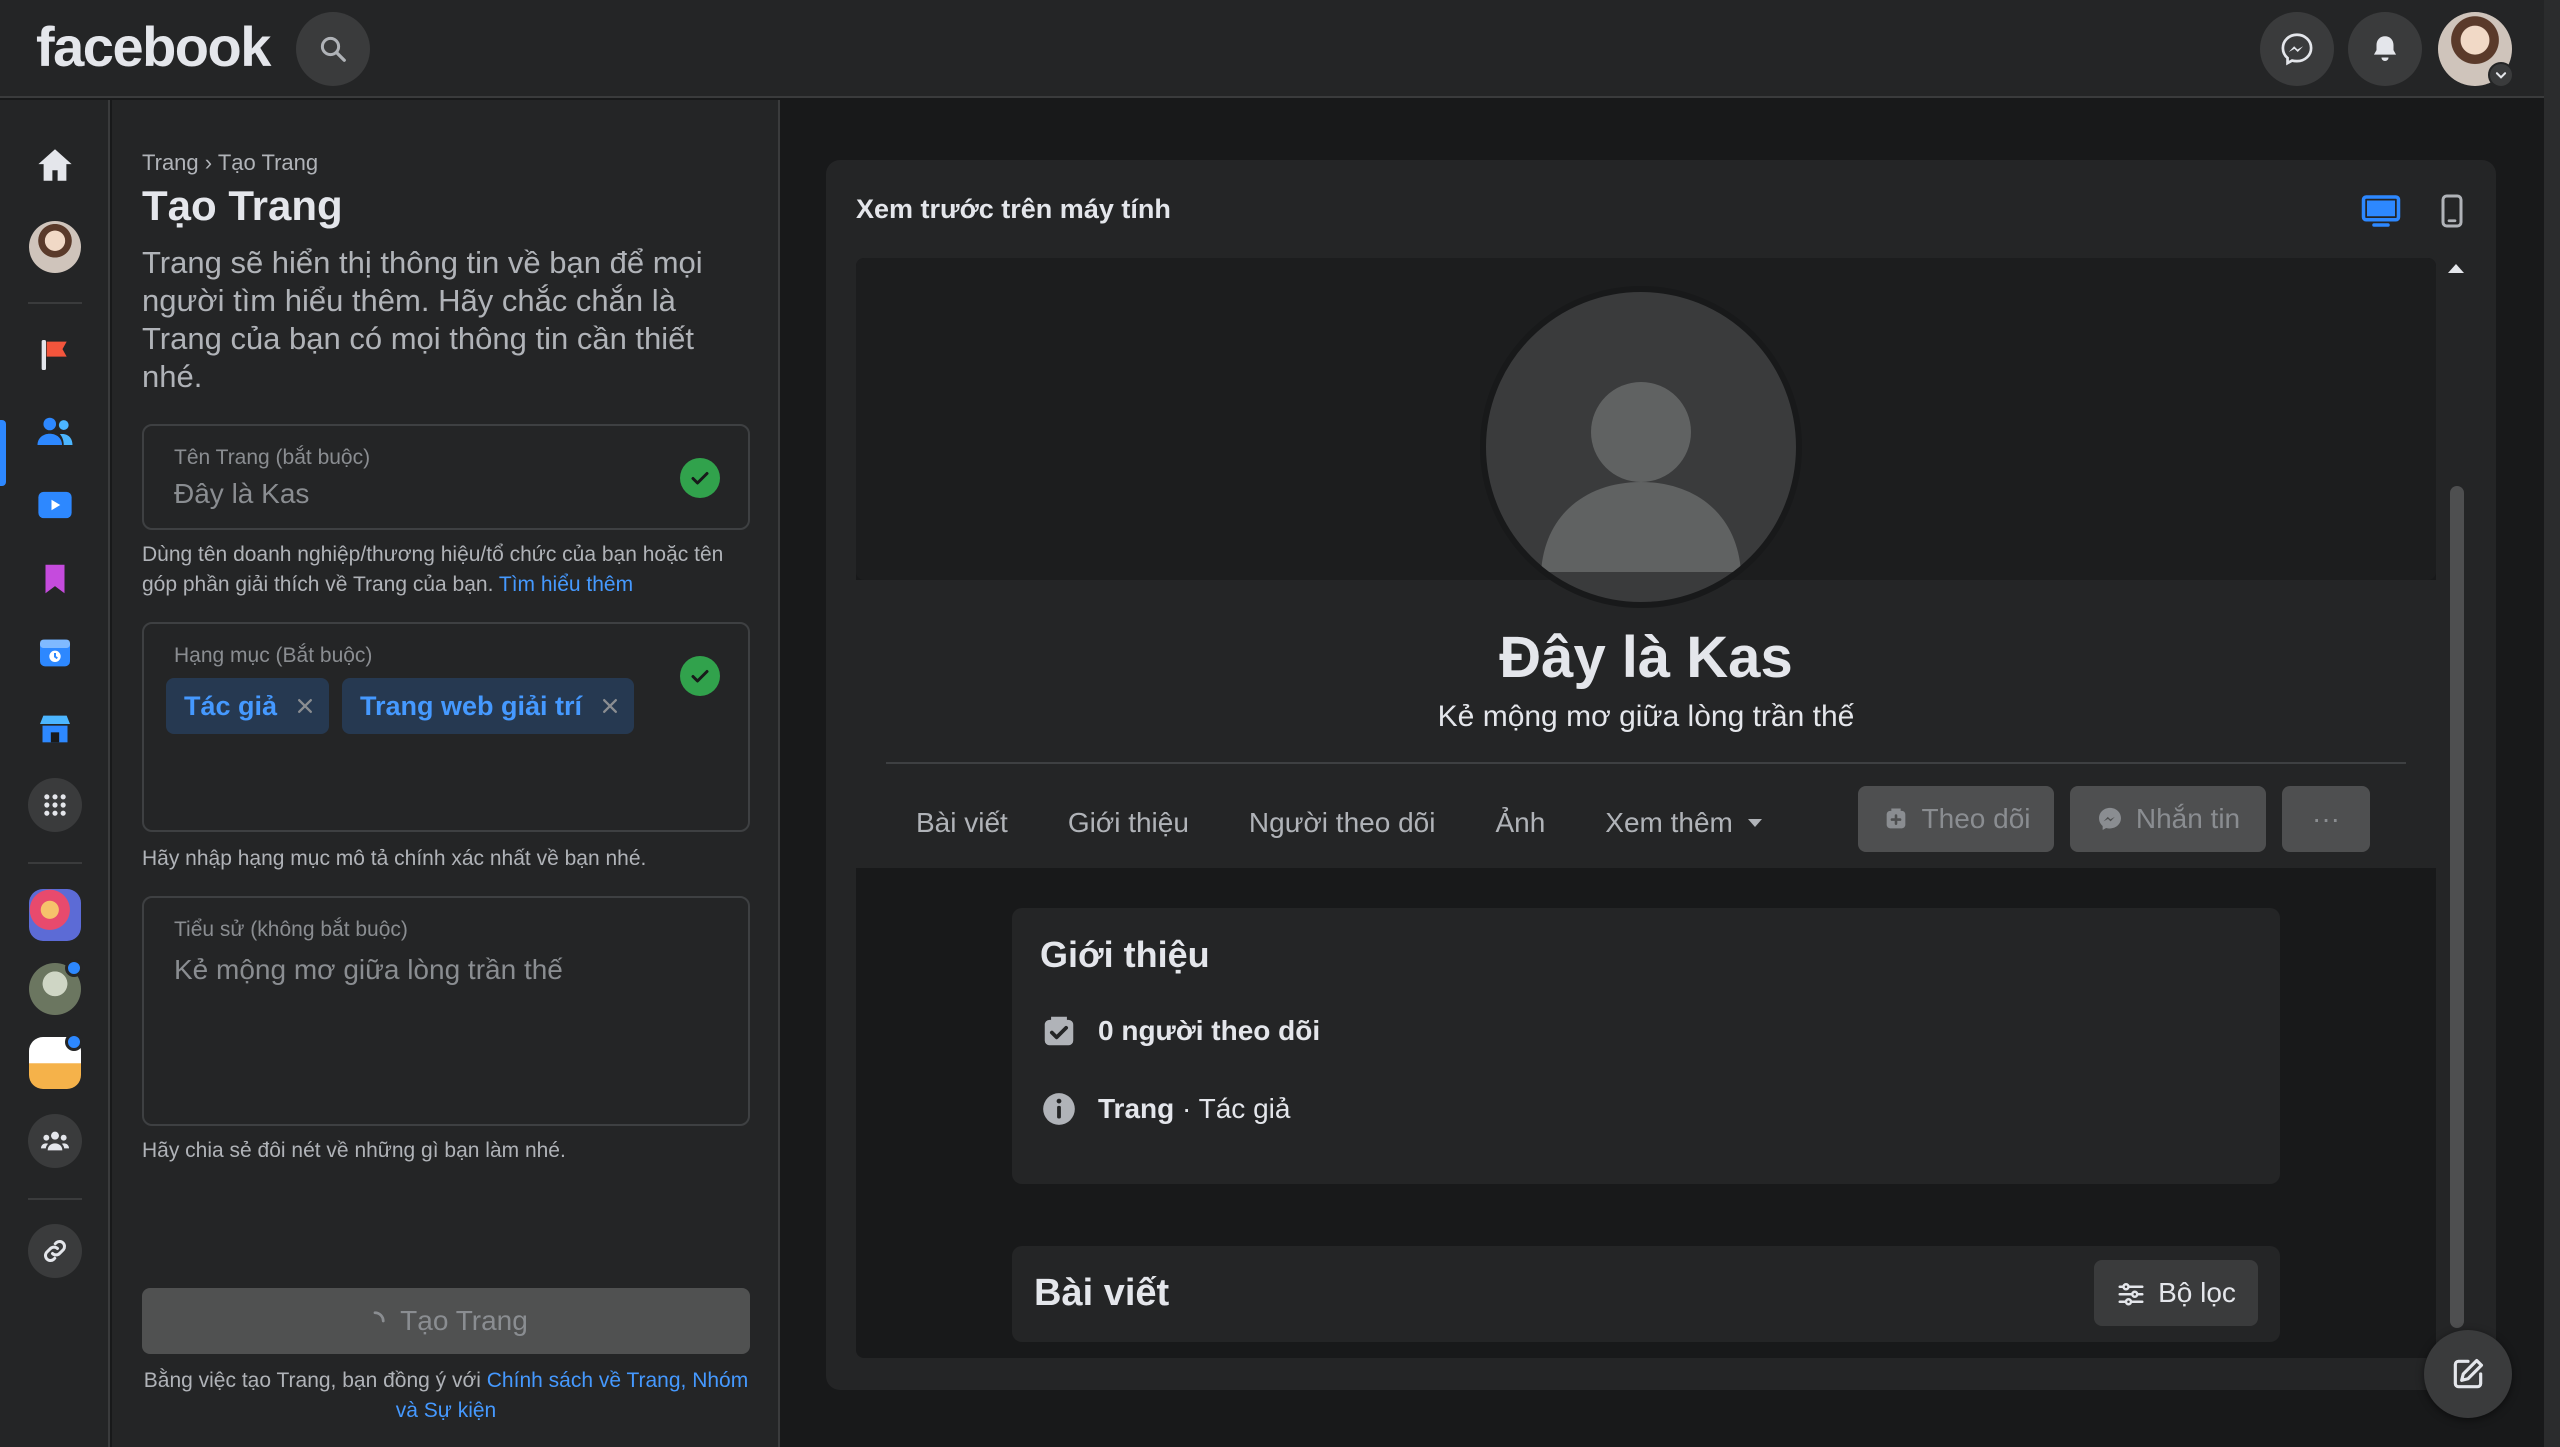 This screenshot has height=1447, width=2560. Describe the element at coordinates (2468, 1374) in the screenshot. I see `new-message-button` at that location.